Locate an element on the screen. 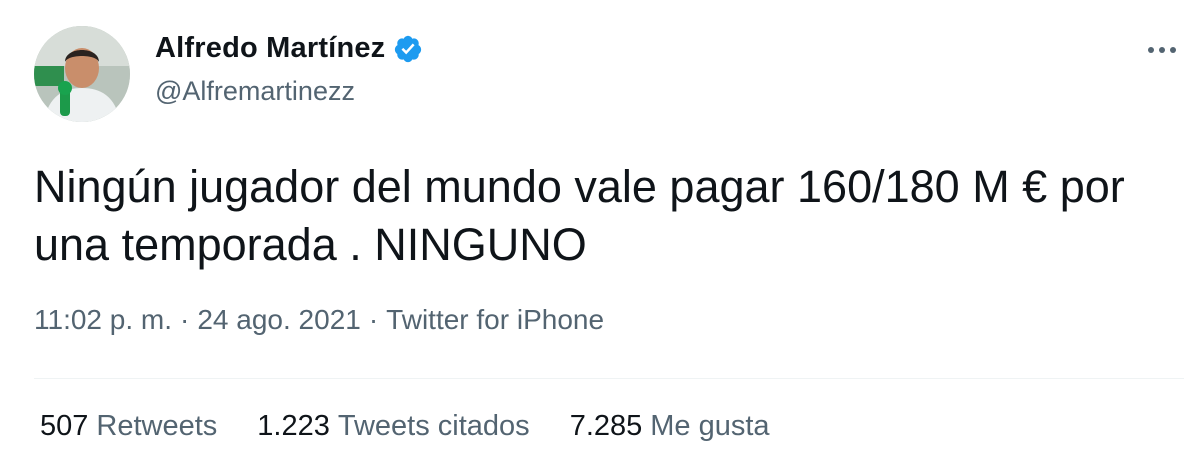 This screenshot has width=1200, height=473. author-name: Alfredo Martínez is located at coordinates (270, 48).